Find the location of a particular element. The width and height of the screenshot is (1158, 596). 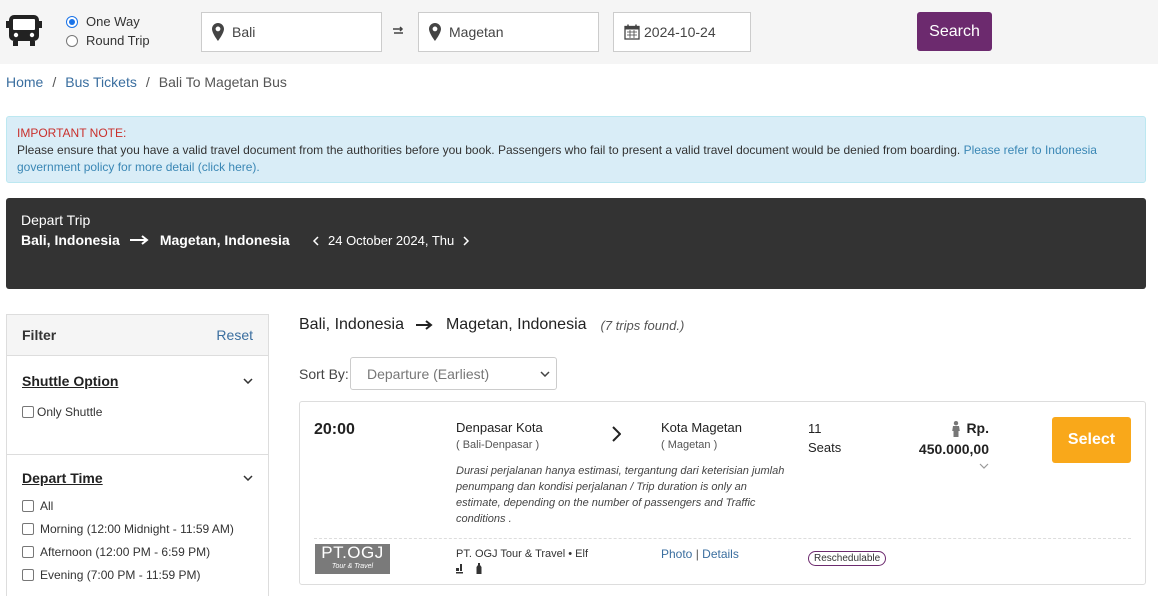

results-to: Magetan, Indonesia is located at coordinates (516, 324).